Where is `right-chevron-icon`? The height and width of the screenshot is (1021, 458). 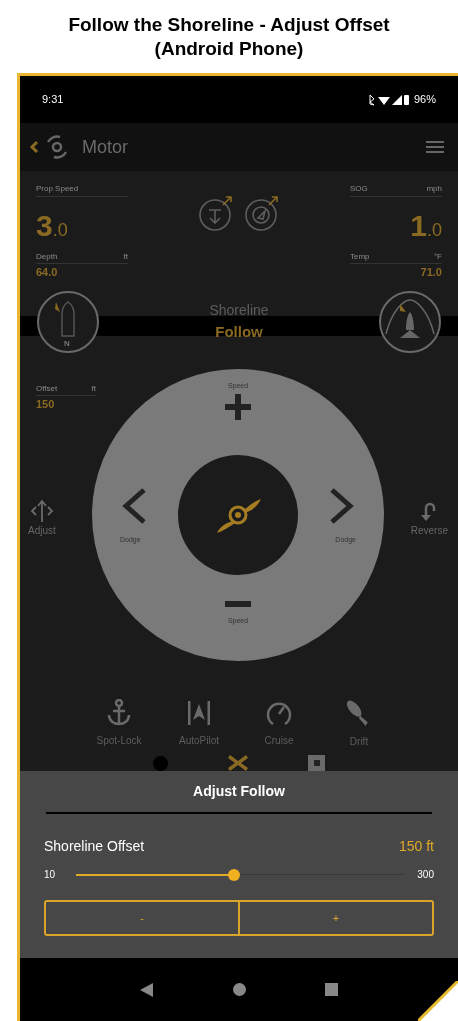
right-chevron-icon is located at coordinates (342, 506).